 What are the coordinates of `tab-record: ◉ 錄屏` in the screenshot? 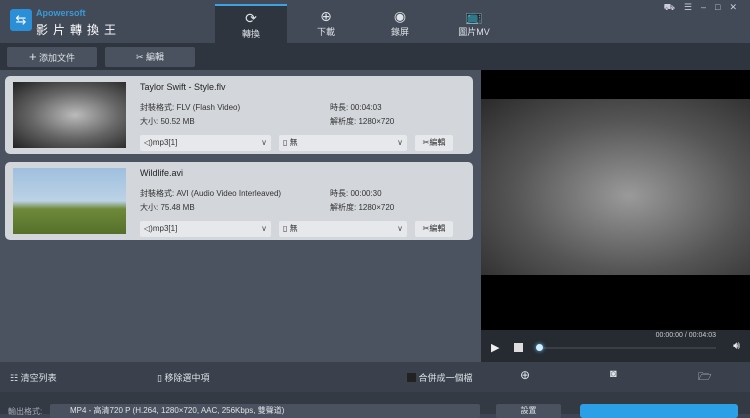 It's located at (400, 23).